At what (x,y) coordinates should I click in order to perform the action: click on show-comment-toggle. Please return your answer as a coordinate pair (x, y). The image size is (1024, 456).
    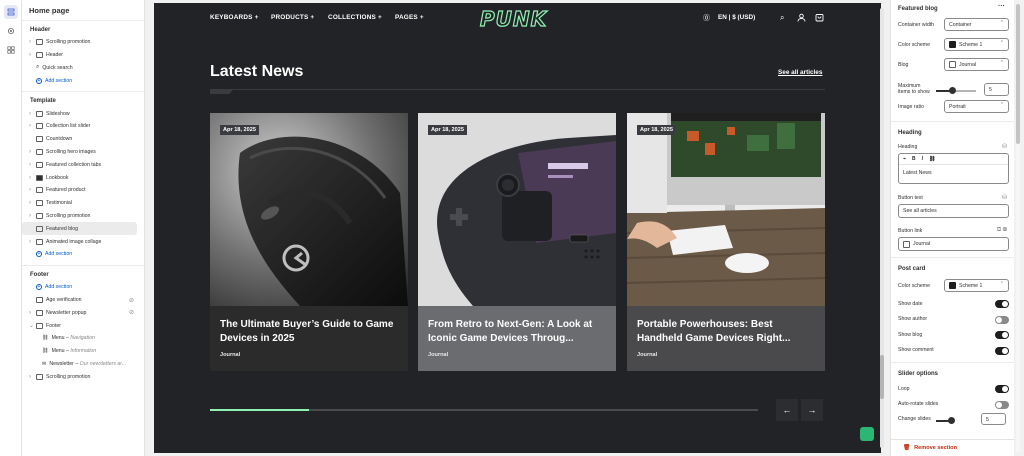
    Looking at the image, I should click on (1002, 350).